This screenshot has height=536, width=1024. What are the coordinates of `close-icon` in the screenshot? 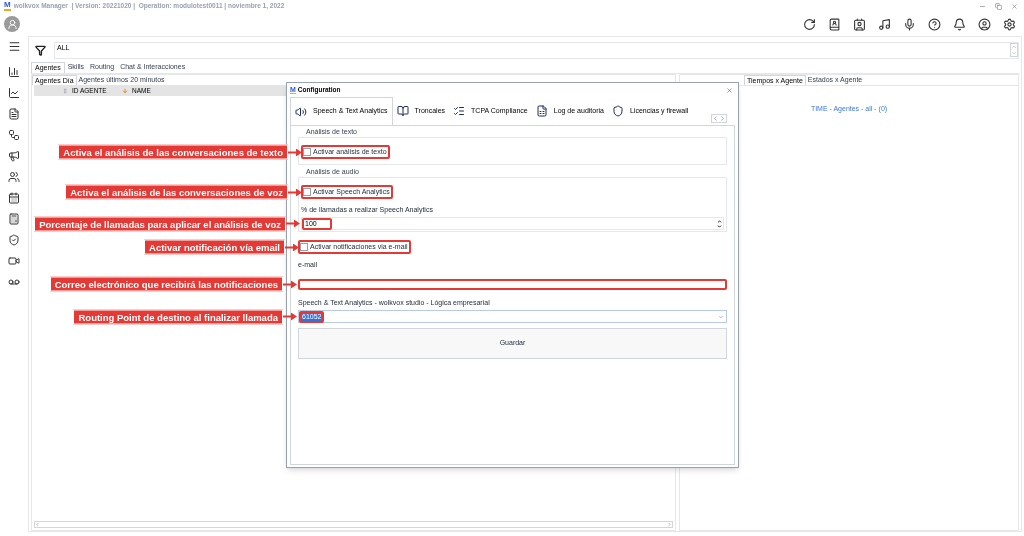 It's located at (729, 90).